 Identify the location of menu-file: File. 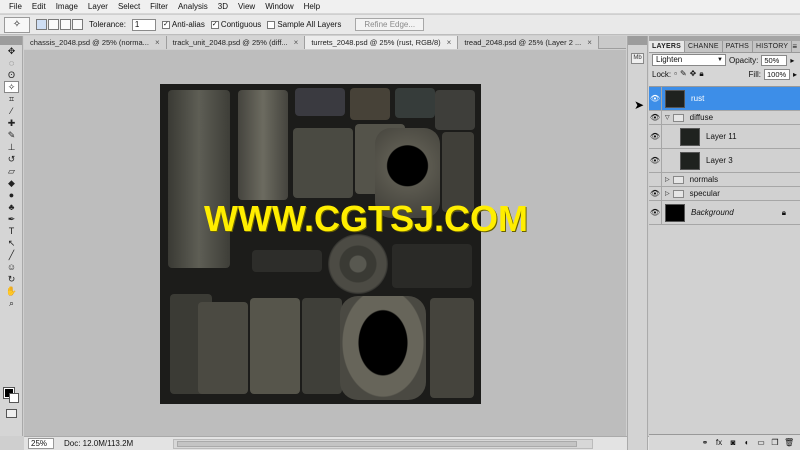
(15, 7).